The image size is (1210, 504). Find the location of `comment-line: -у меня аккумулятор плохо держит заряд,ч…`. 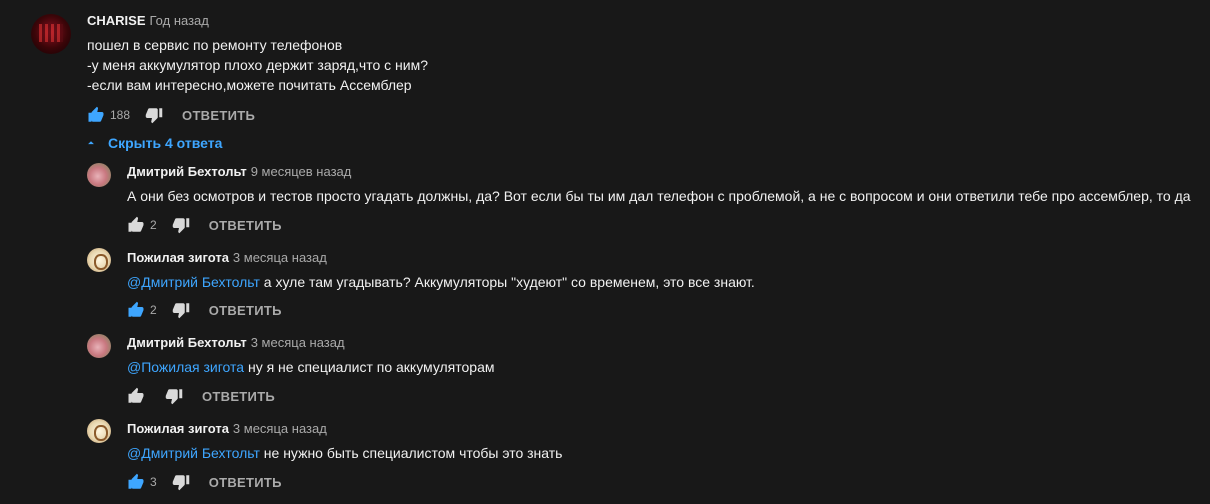

comment-line: -у меня аккумулятор плохо держит заряд,ч… is located at coordinates (257, 65).